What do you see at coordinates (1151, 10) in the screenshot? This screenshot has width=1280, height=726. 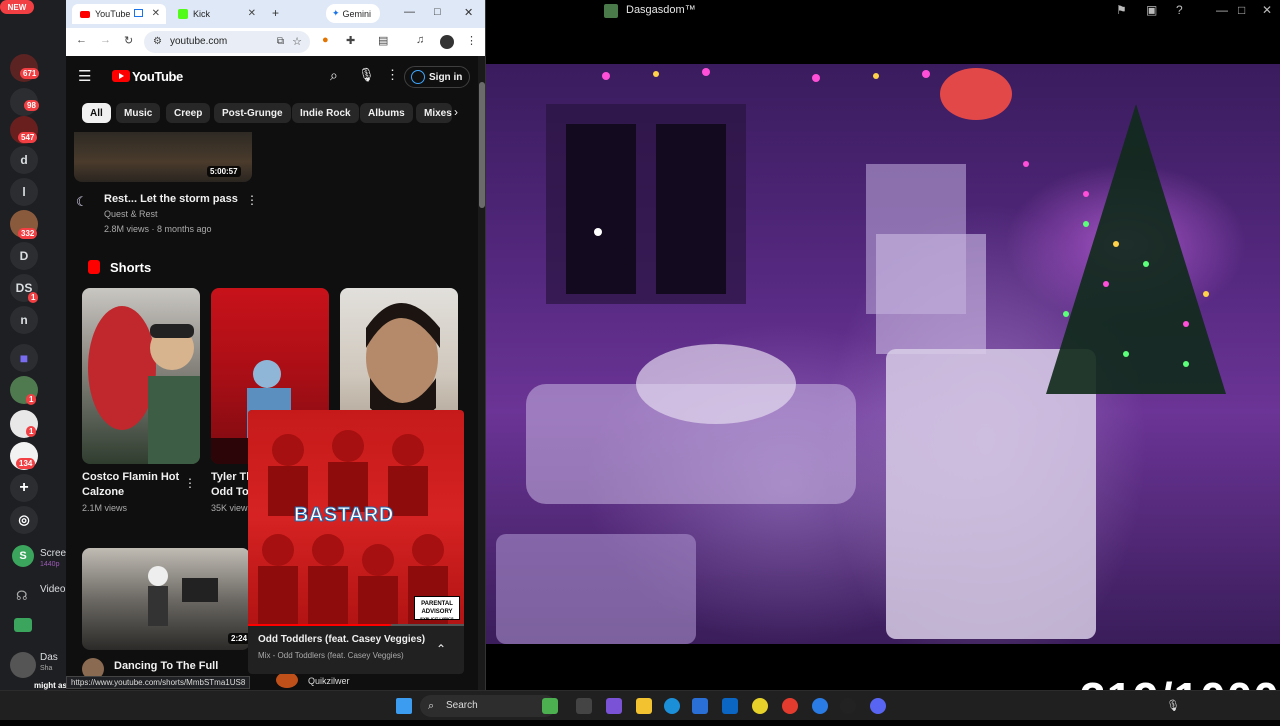 I see `screen-icon: ▣` at bounding box center [1151, 10].